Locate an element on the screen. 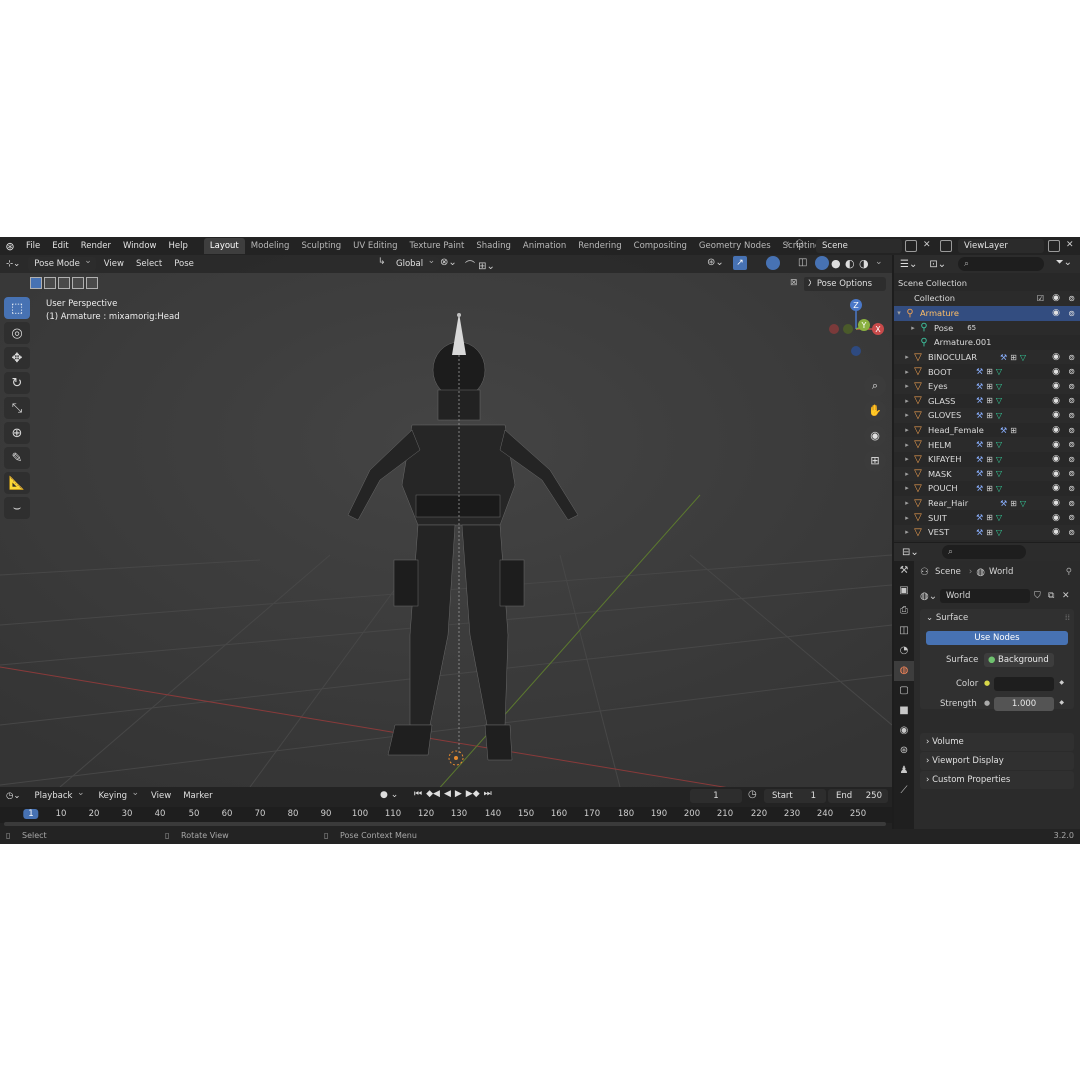 The image size is (1080, 1080). select-new-icon is located at coordinates (36, 283).